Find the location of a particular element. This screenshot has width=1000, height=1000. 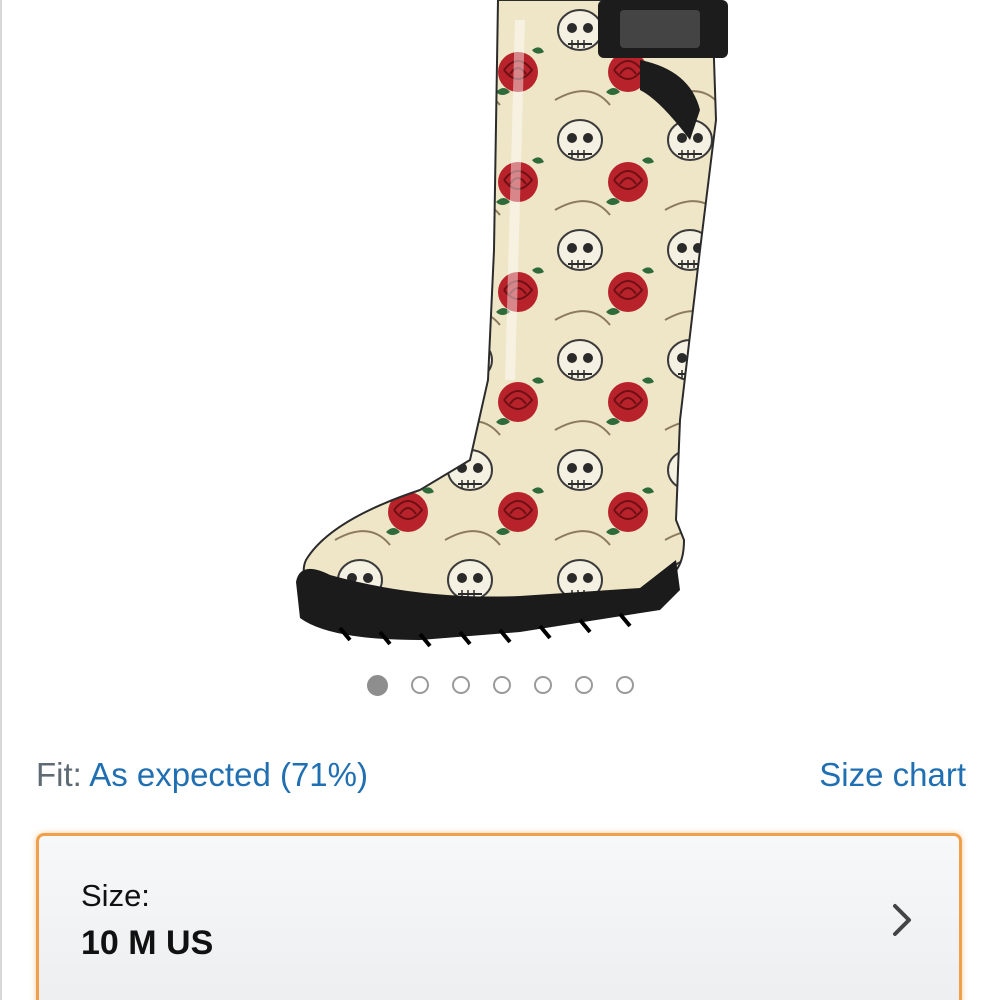

fit-info: Fit: As expected (71%) is located at coordinates (202, 775).